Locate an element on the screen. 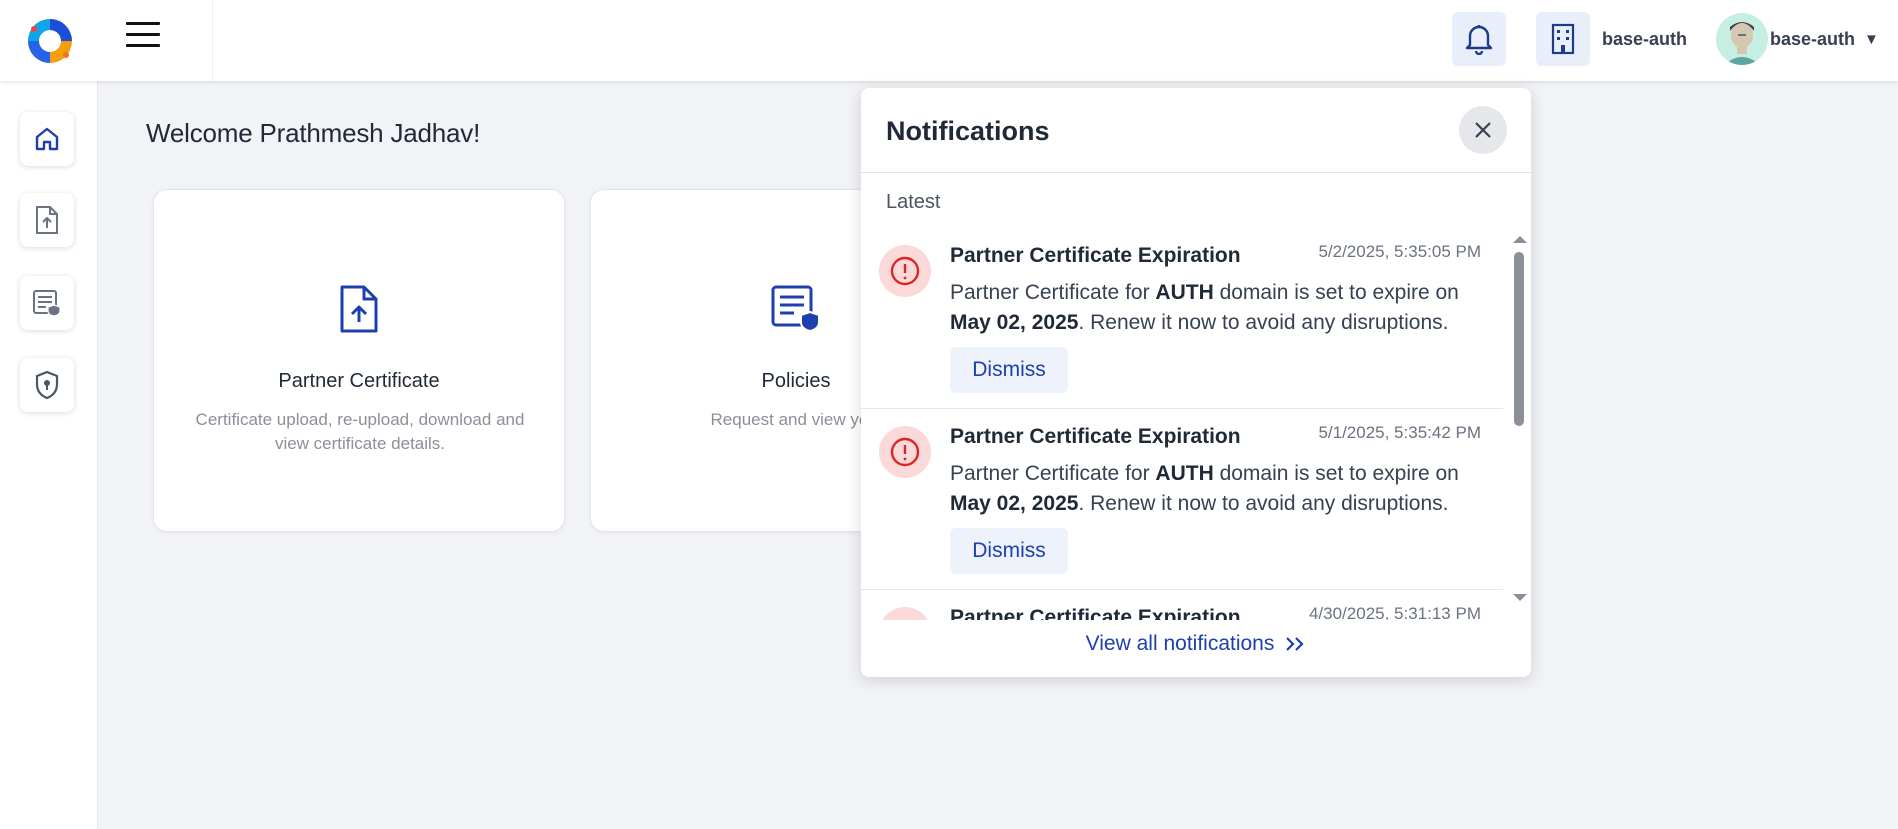 The width and height of the screenshot is (1898, 829). close-icon is located at coordinates (1483, 130).